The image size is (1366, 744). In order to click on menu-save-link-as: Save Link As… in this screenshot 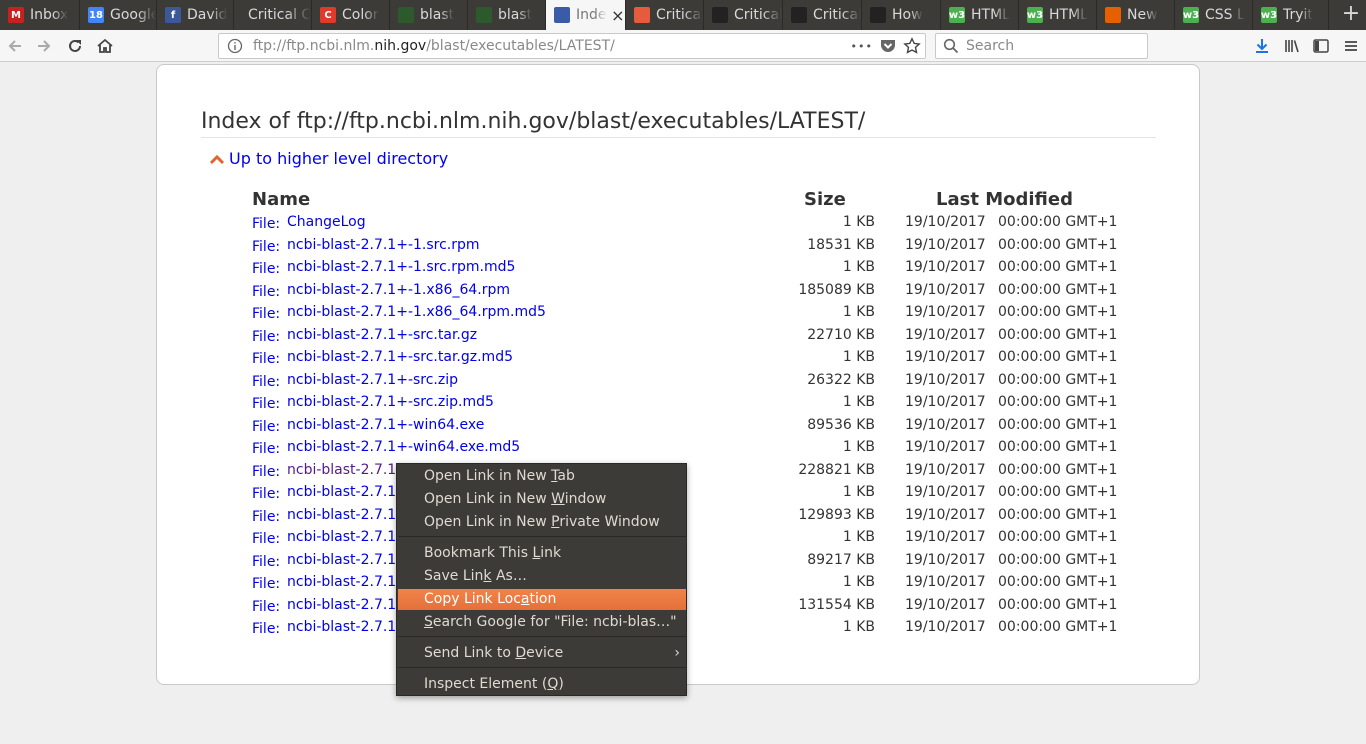, I will do `click(542, 576)`.